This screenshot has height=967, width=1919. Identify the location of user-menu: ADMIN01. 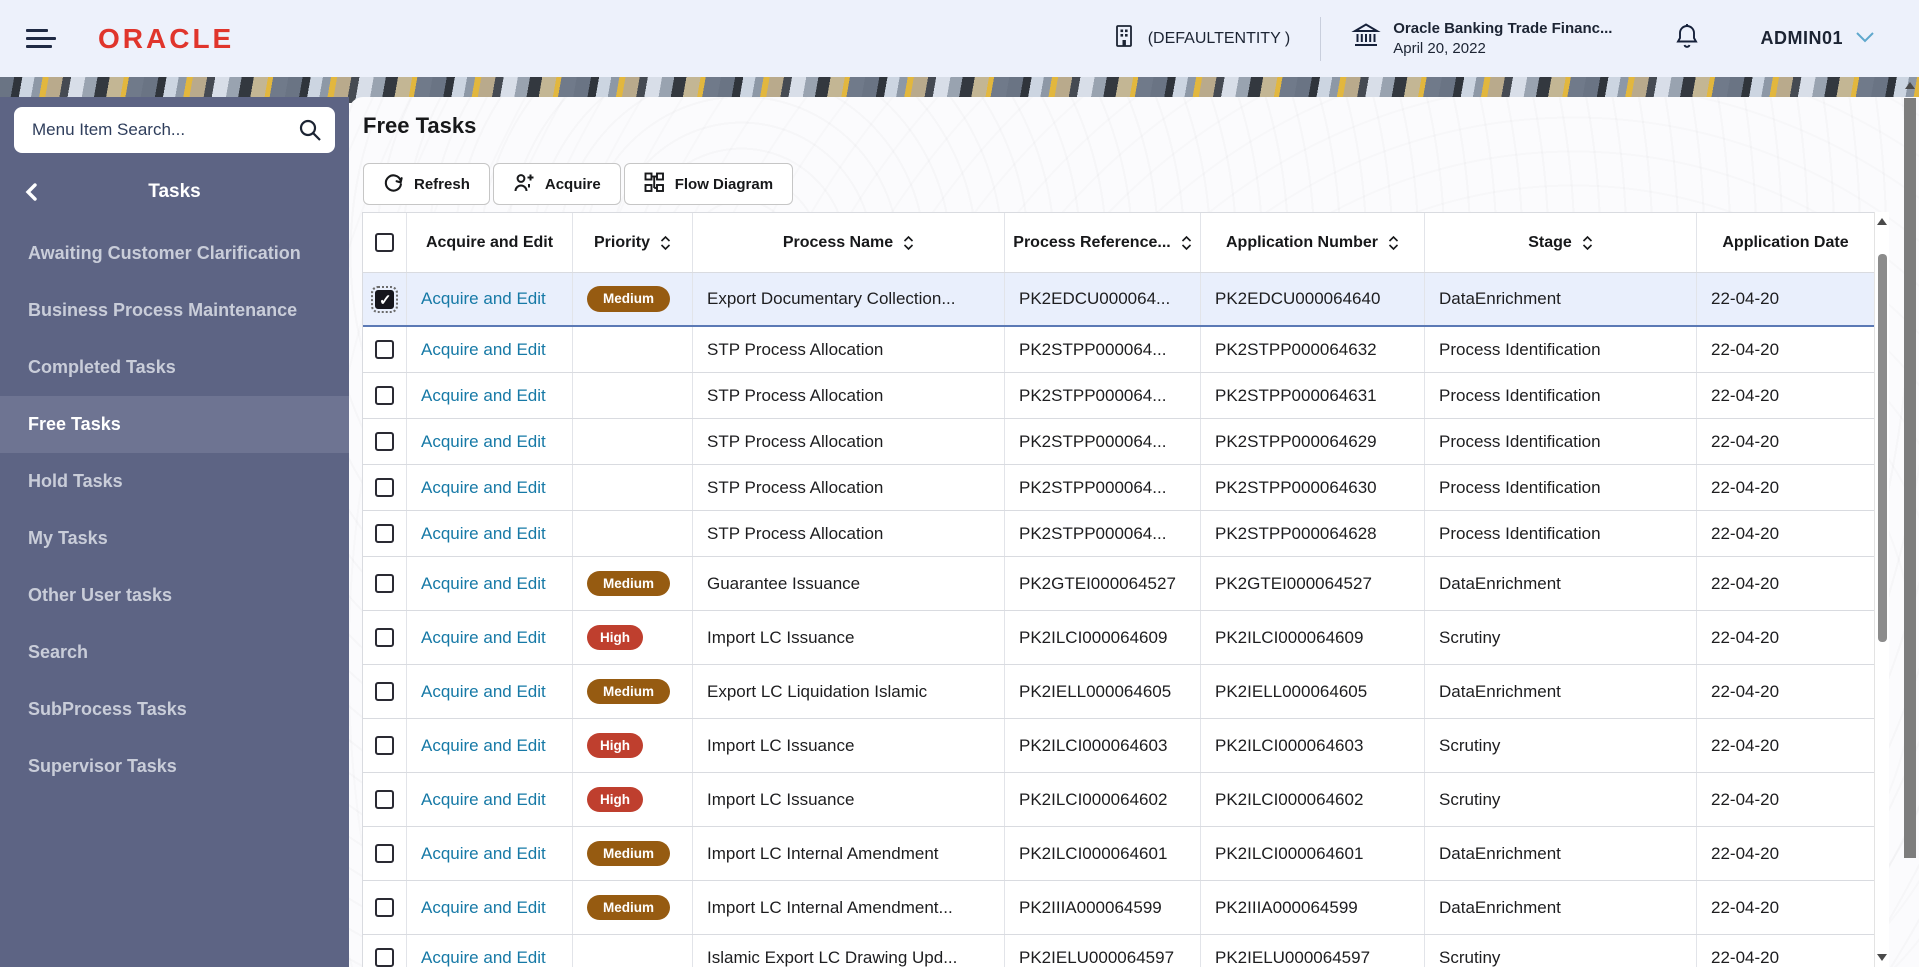
(1817, 38).